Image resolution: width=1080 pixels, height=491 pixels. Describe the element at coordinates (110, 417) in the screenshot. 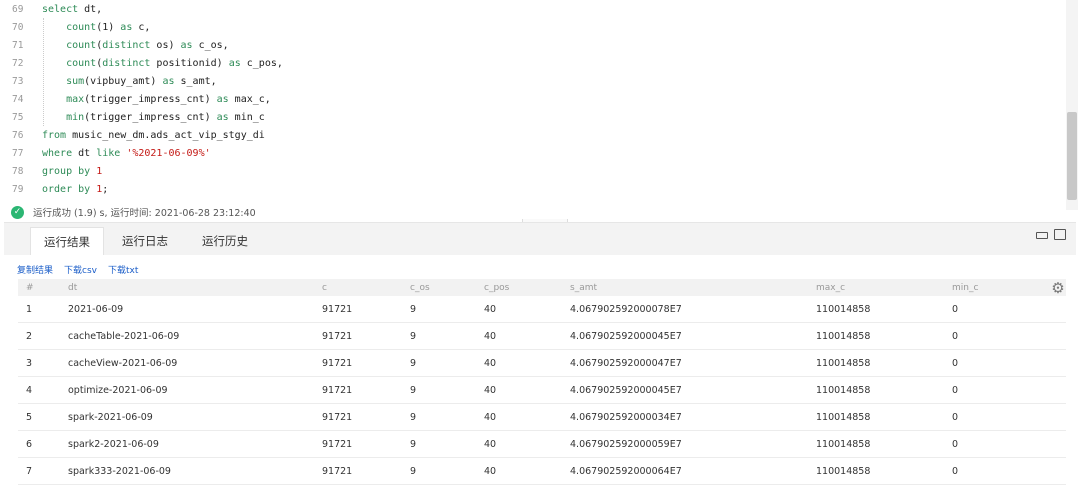

I see `table-cell: spark-2021-06-09` at that location.